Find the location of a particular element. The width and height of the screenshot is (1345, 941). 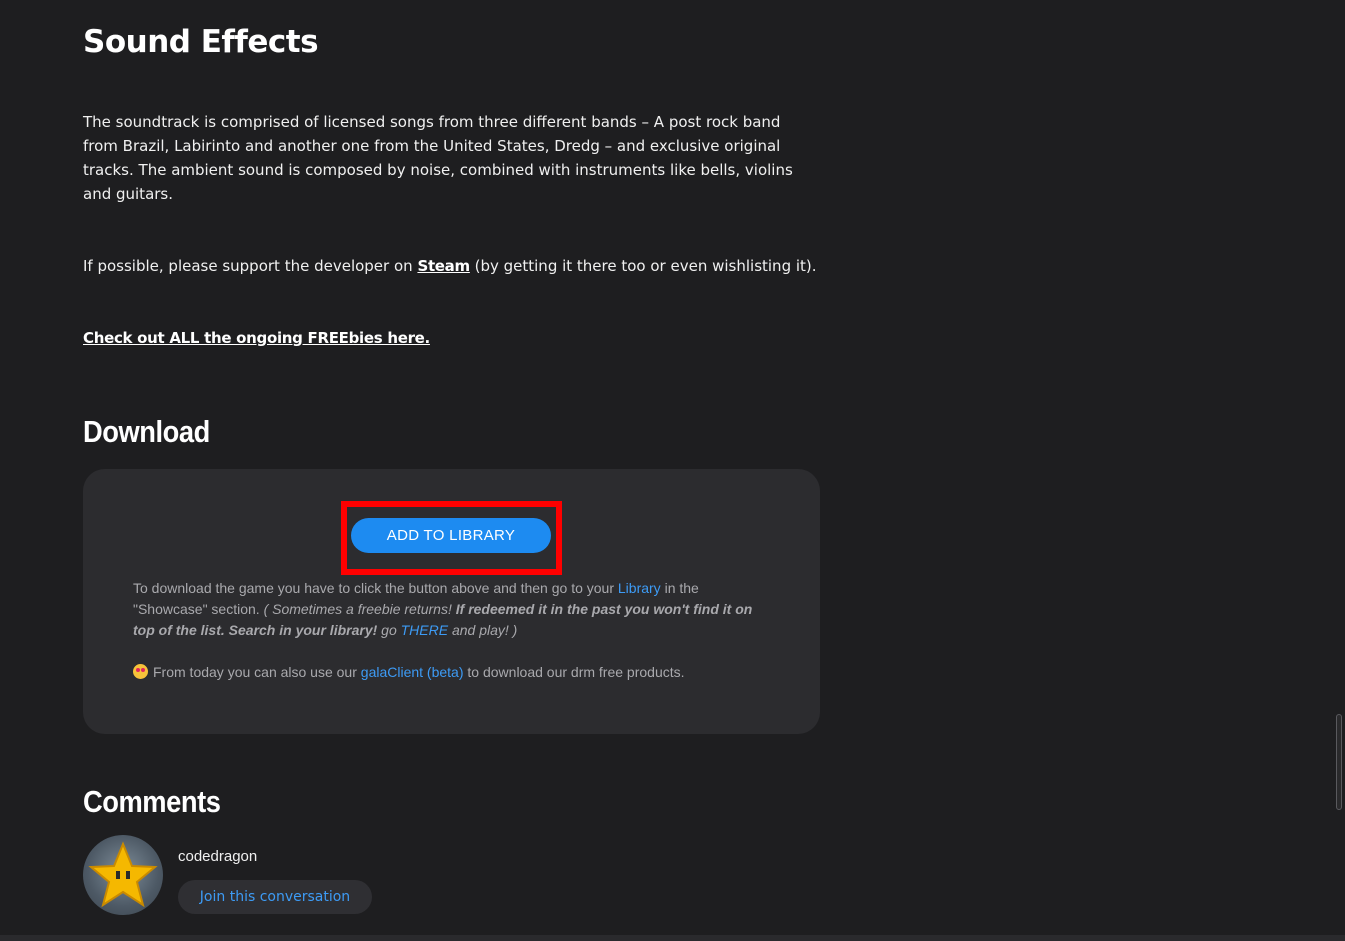

there-link: THERE is located at coordinates (424, 630).